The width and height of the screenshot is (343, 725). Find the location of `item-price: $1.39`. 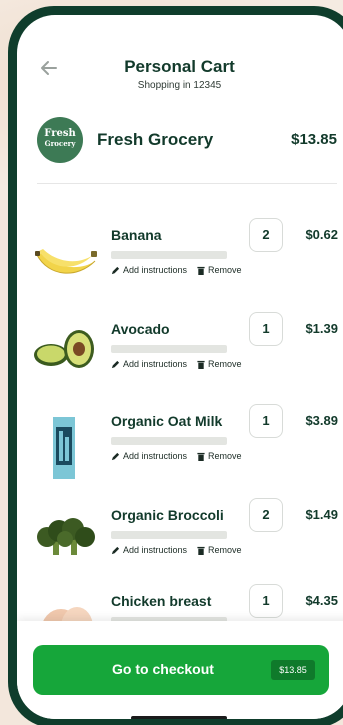

item-price: $1.39 is located at coordinates (321, 328).